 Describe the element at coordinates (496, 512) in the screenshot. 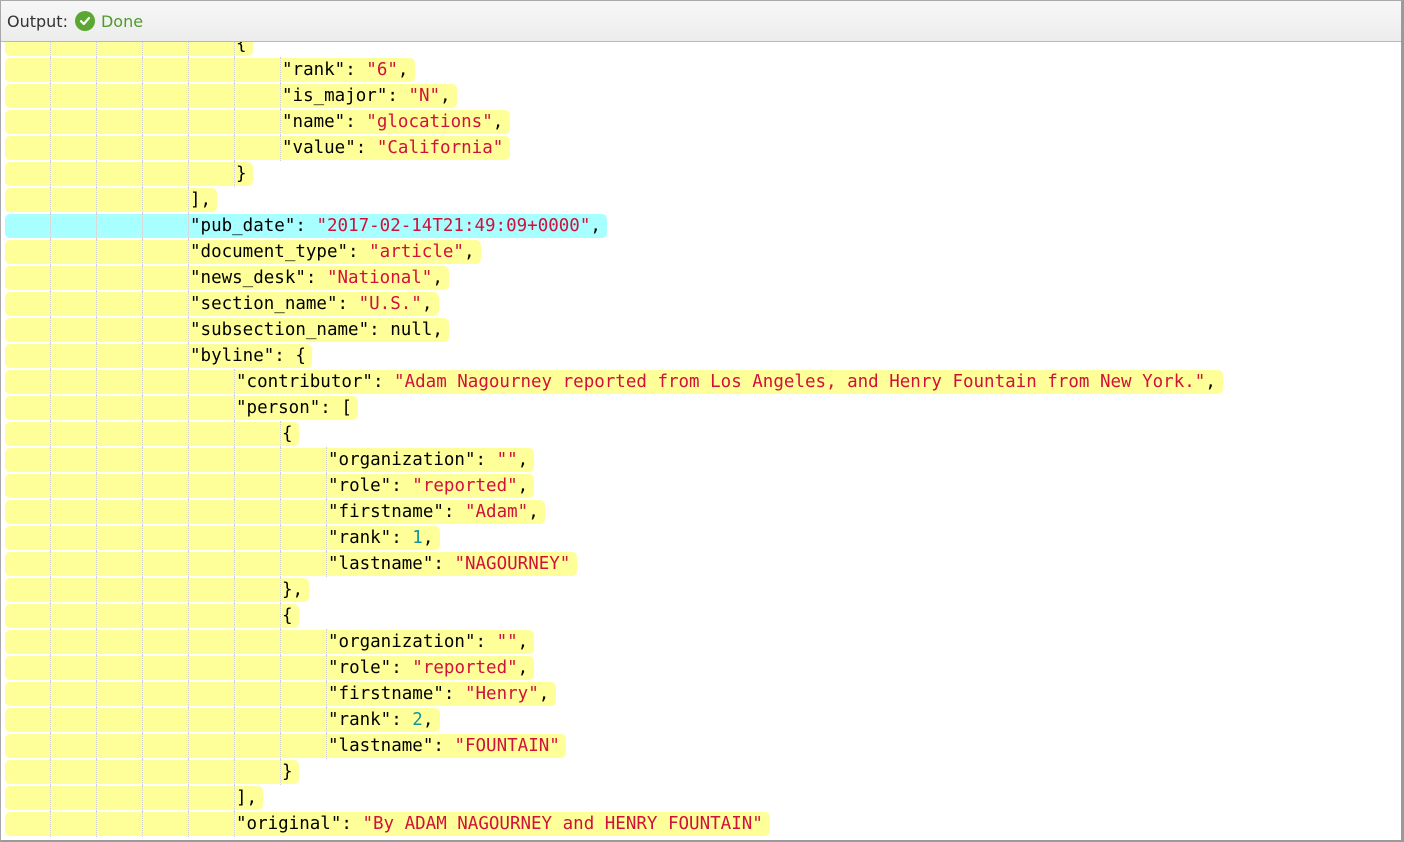

I see `string-token: "Adam"` at that location.